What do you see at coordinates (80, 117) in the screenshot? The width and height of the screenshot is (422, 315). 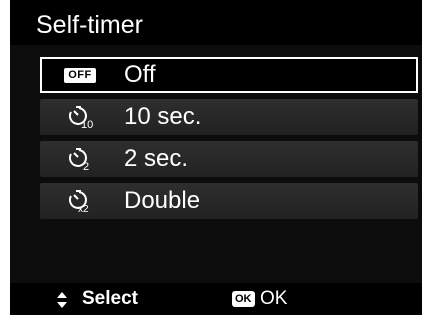 I see `timer-10-sec-icon: 10` at bounding box center [80, 117].